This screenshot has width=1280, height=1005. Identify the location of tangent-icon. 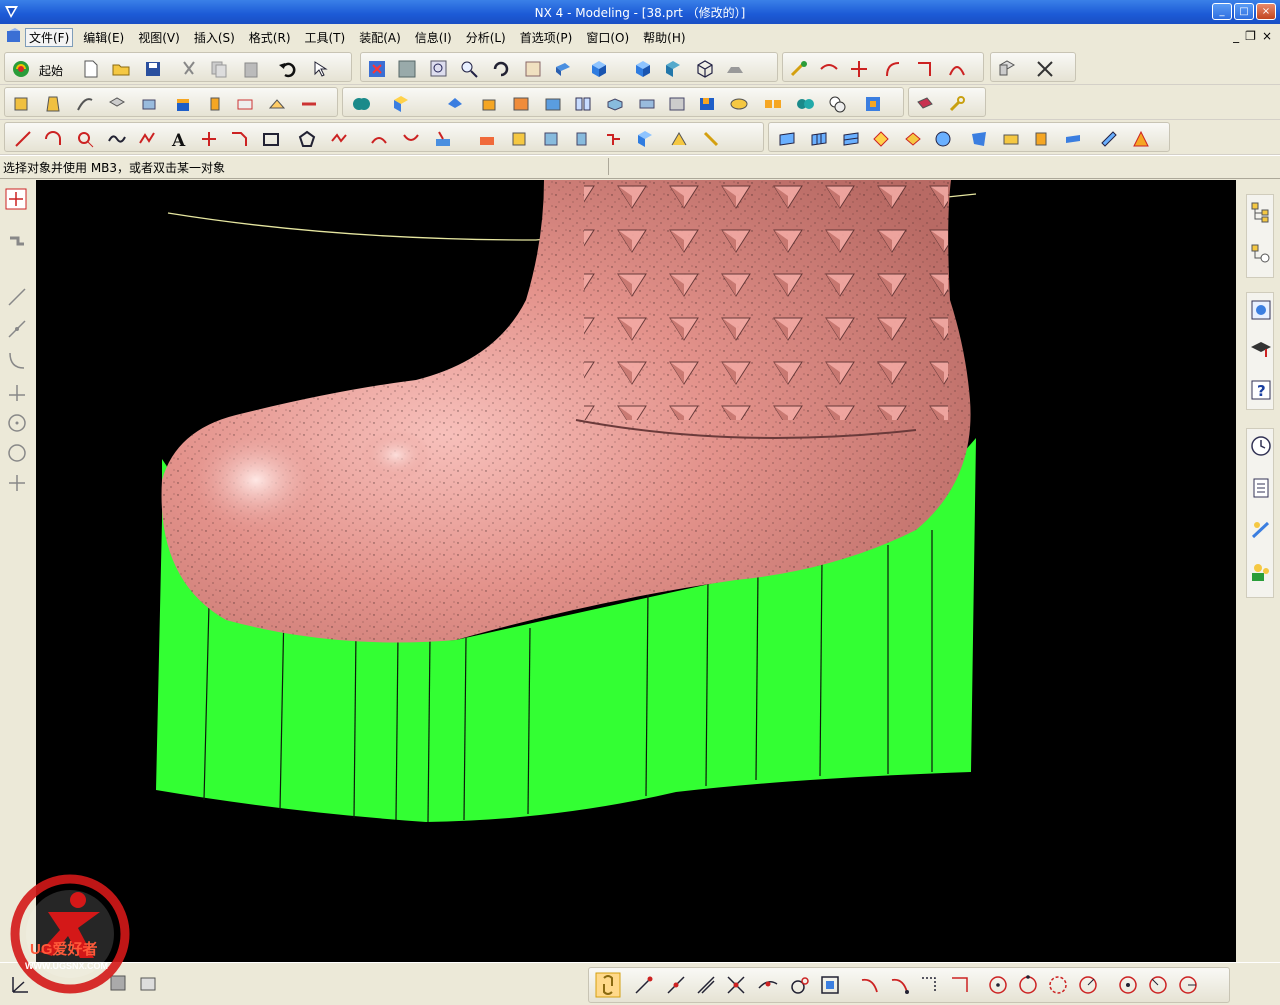
(800, 985).